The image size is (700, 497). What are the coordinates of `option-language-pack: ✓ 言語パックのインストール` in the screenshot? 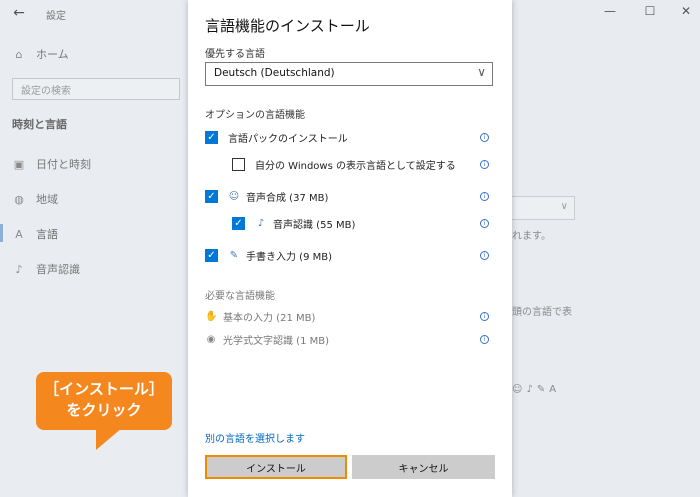 It's located at (276, 137).